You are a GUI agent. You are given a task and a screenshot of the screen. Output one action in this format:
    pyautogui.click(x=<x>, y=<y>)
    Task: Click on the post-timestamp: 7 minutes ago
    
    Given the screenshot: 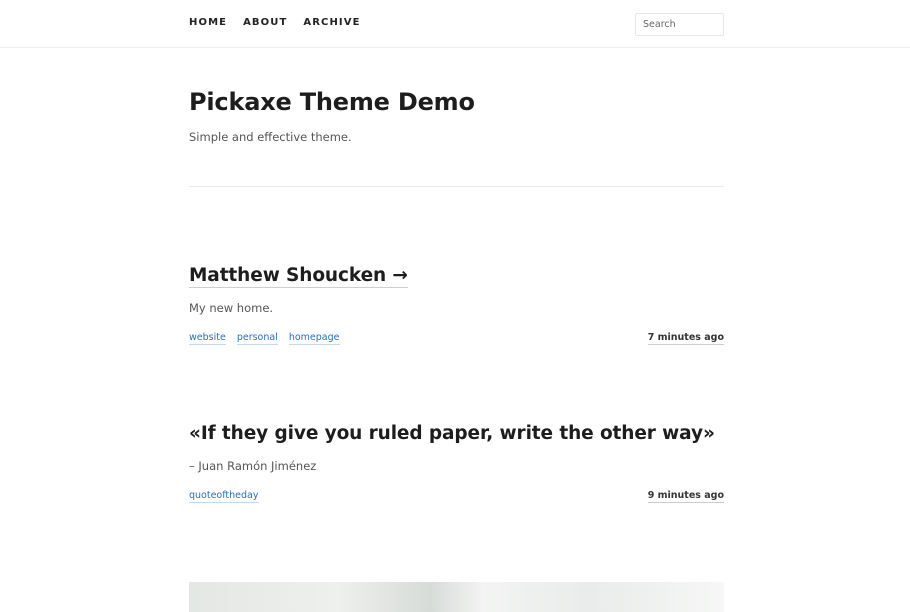 What is the action you would take?
    pyautogui.click(x=685, y=338)
    